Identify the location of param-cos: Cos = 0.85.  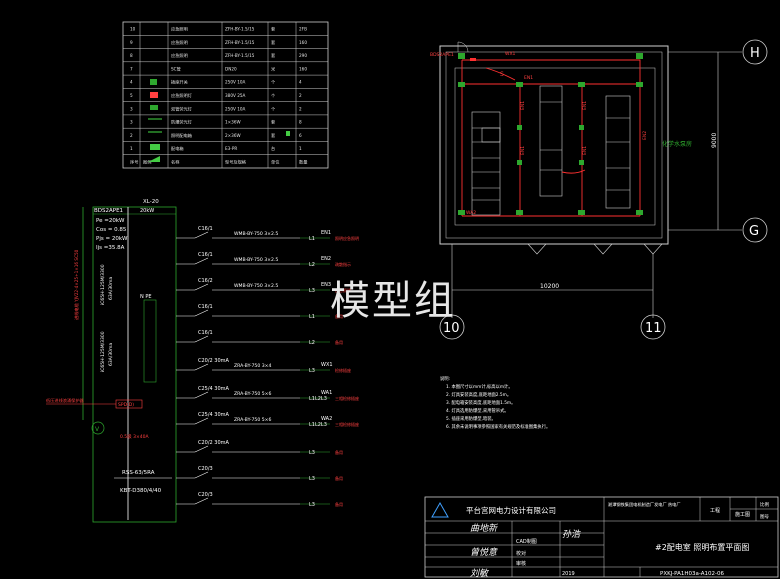
(111, 230).